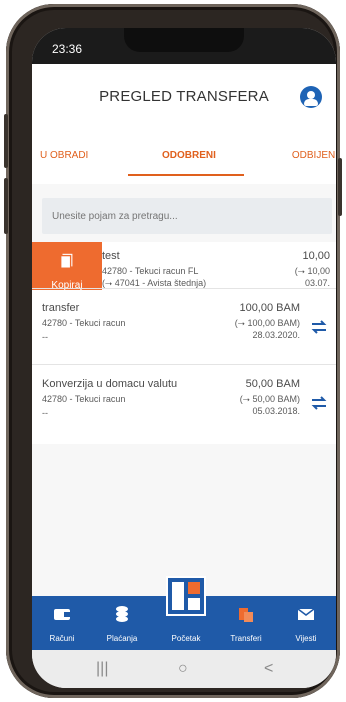 The height and width of the screenshot is (702, 346). I want to click on nav-label: Početak, so click(186, 638).